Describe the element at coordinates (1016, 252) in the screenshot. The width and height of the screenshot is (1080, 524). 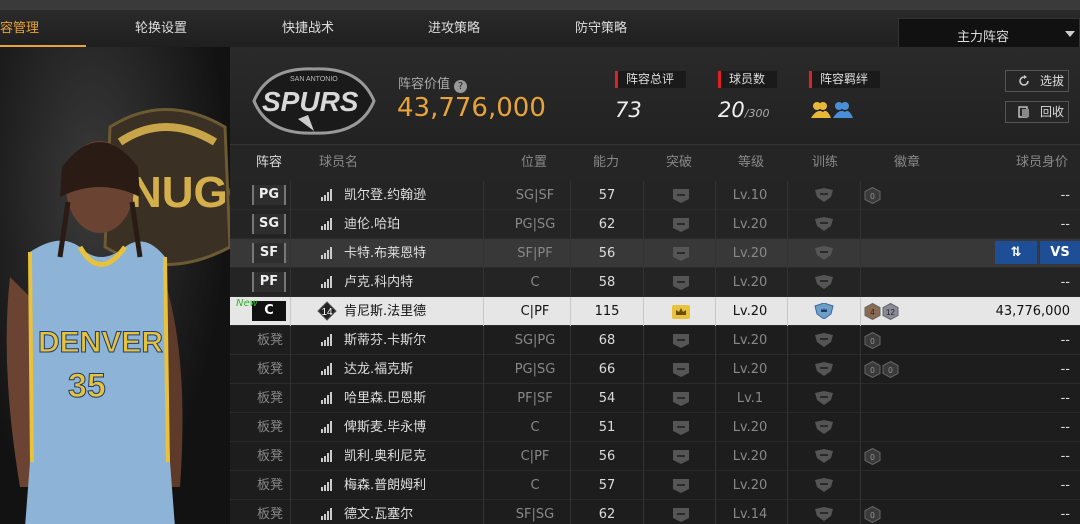
I see `swap-button: ⇅` at that location.